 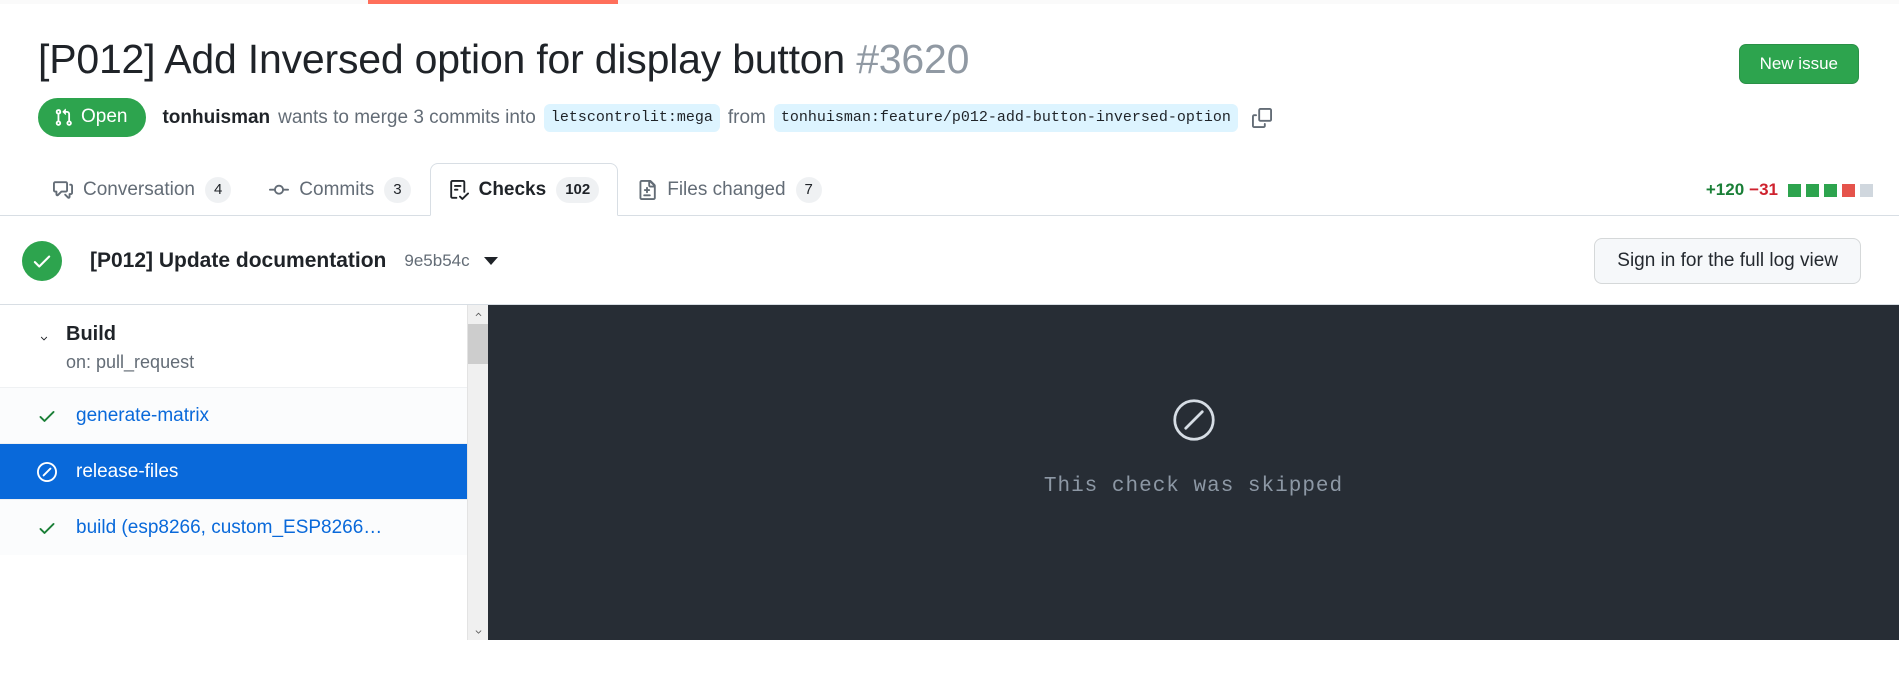 I want to click on skip-circle-icon, so click(x=1193, y=422).